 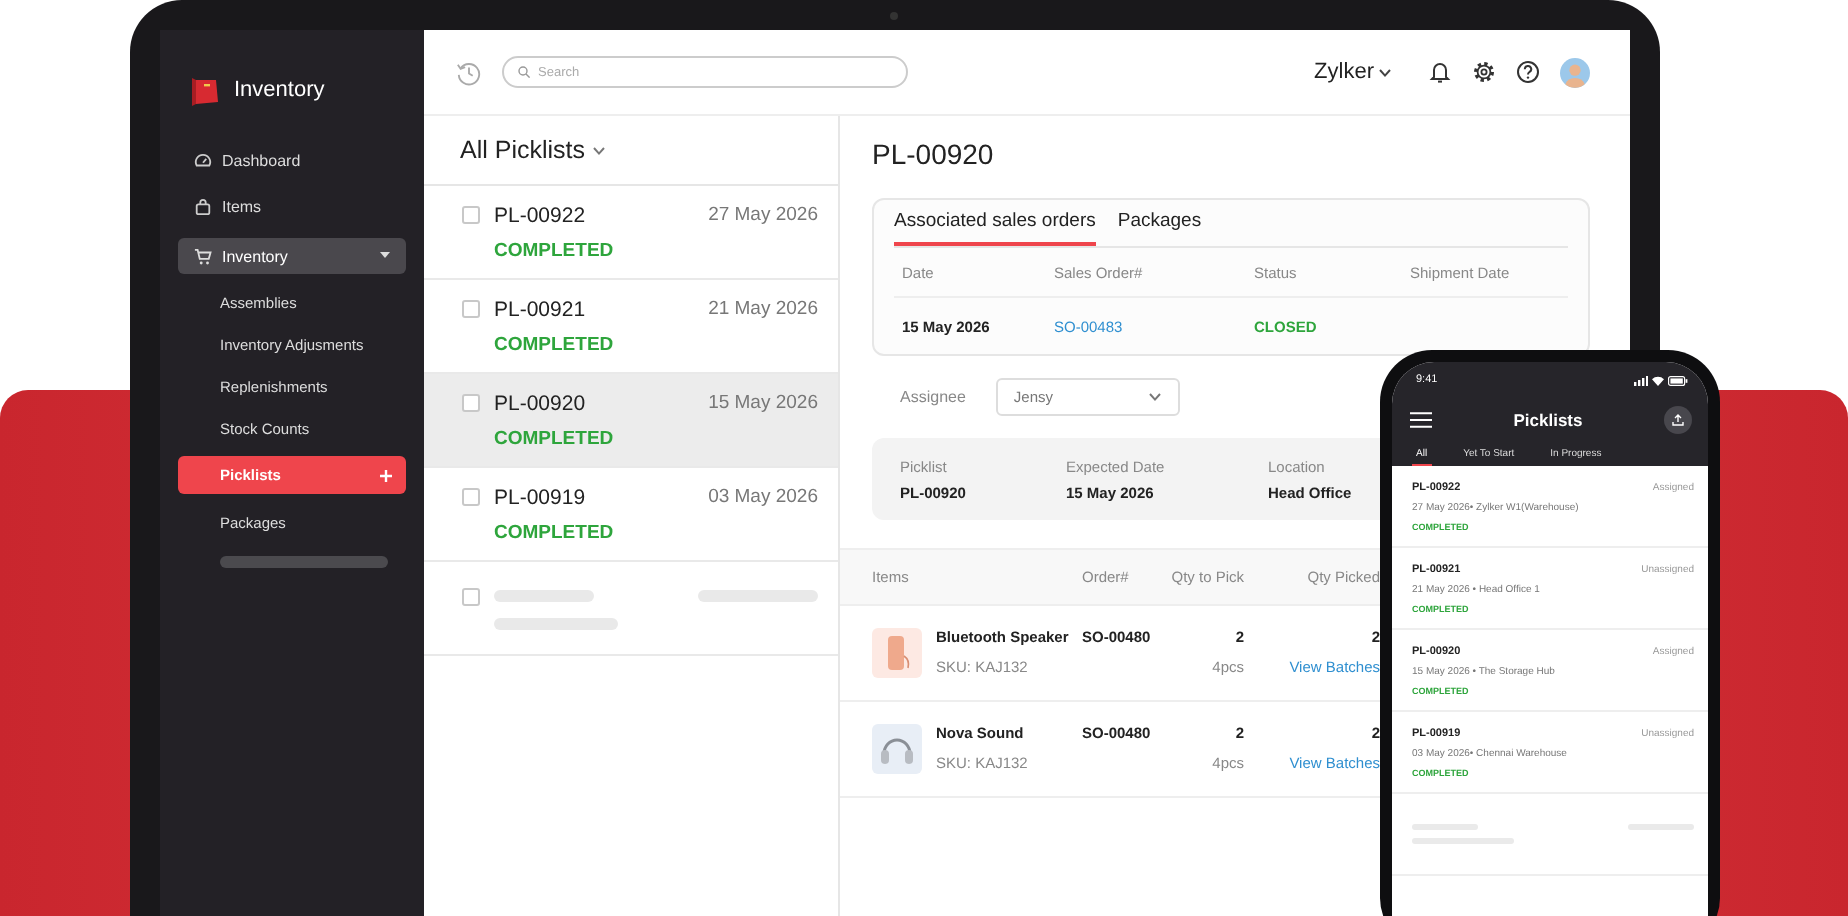 What do you see at coordinates (203, 207) in the screenshot?
I see `bag-icon` at bounding box center [203, 207].